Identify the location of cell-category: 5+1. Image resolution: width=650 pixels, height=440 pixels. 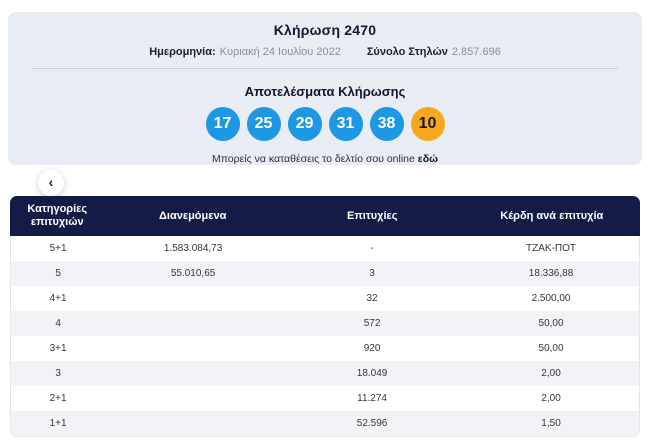
(58, 248).